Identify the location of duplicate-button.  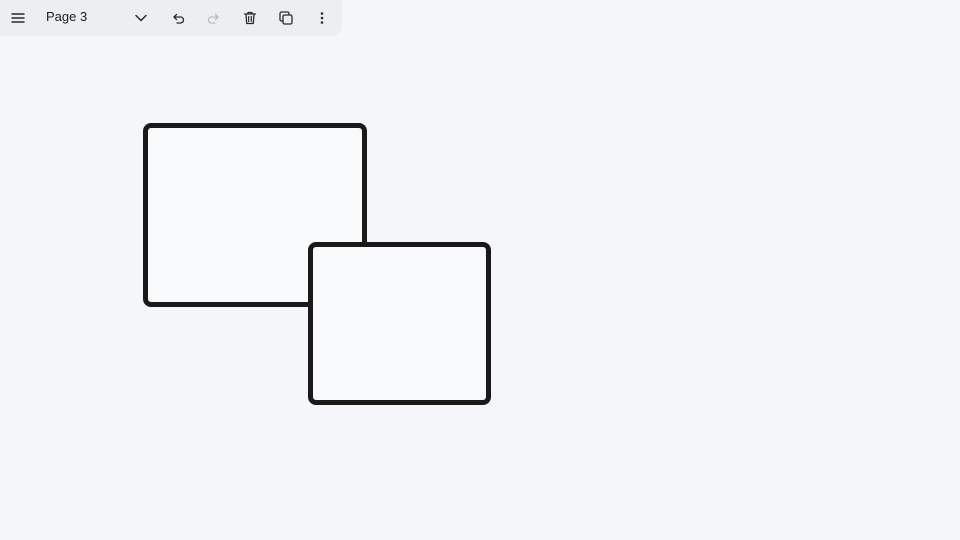
(286, 18).